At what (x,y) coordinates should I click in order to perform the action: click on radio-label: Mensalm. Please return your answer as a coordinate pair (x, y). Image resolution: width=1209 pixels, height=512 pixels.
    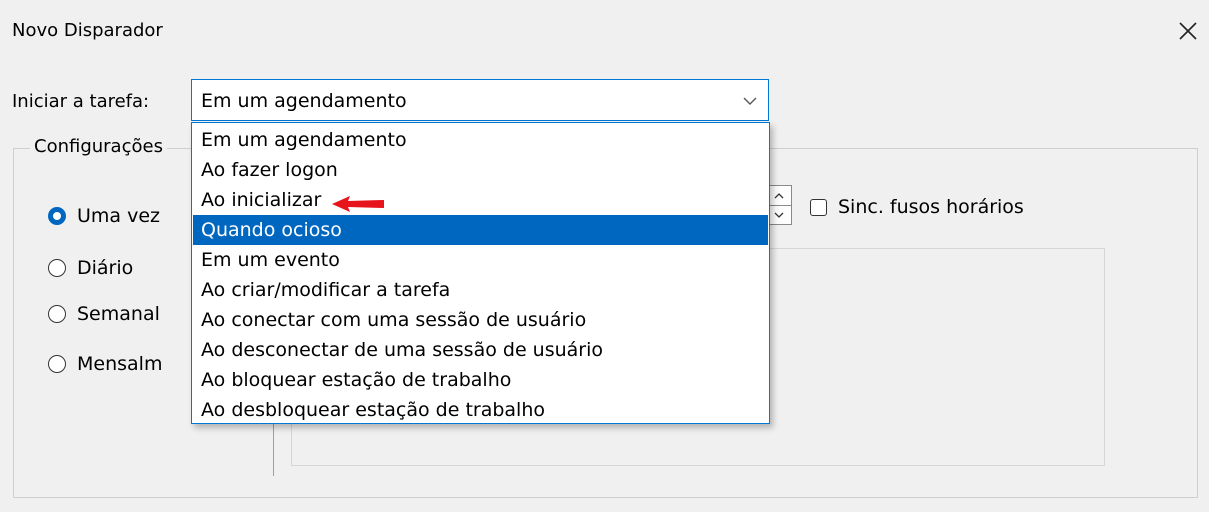
    Looking at the image, I should click on (120, 364).